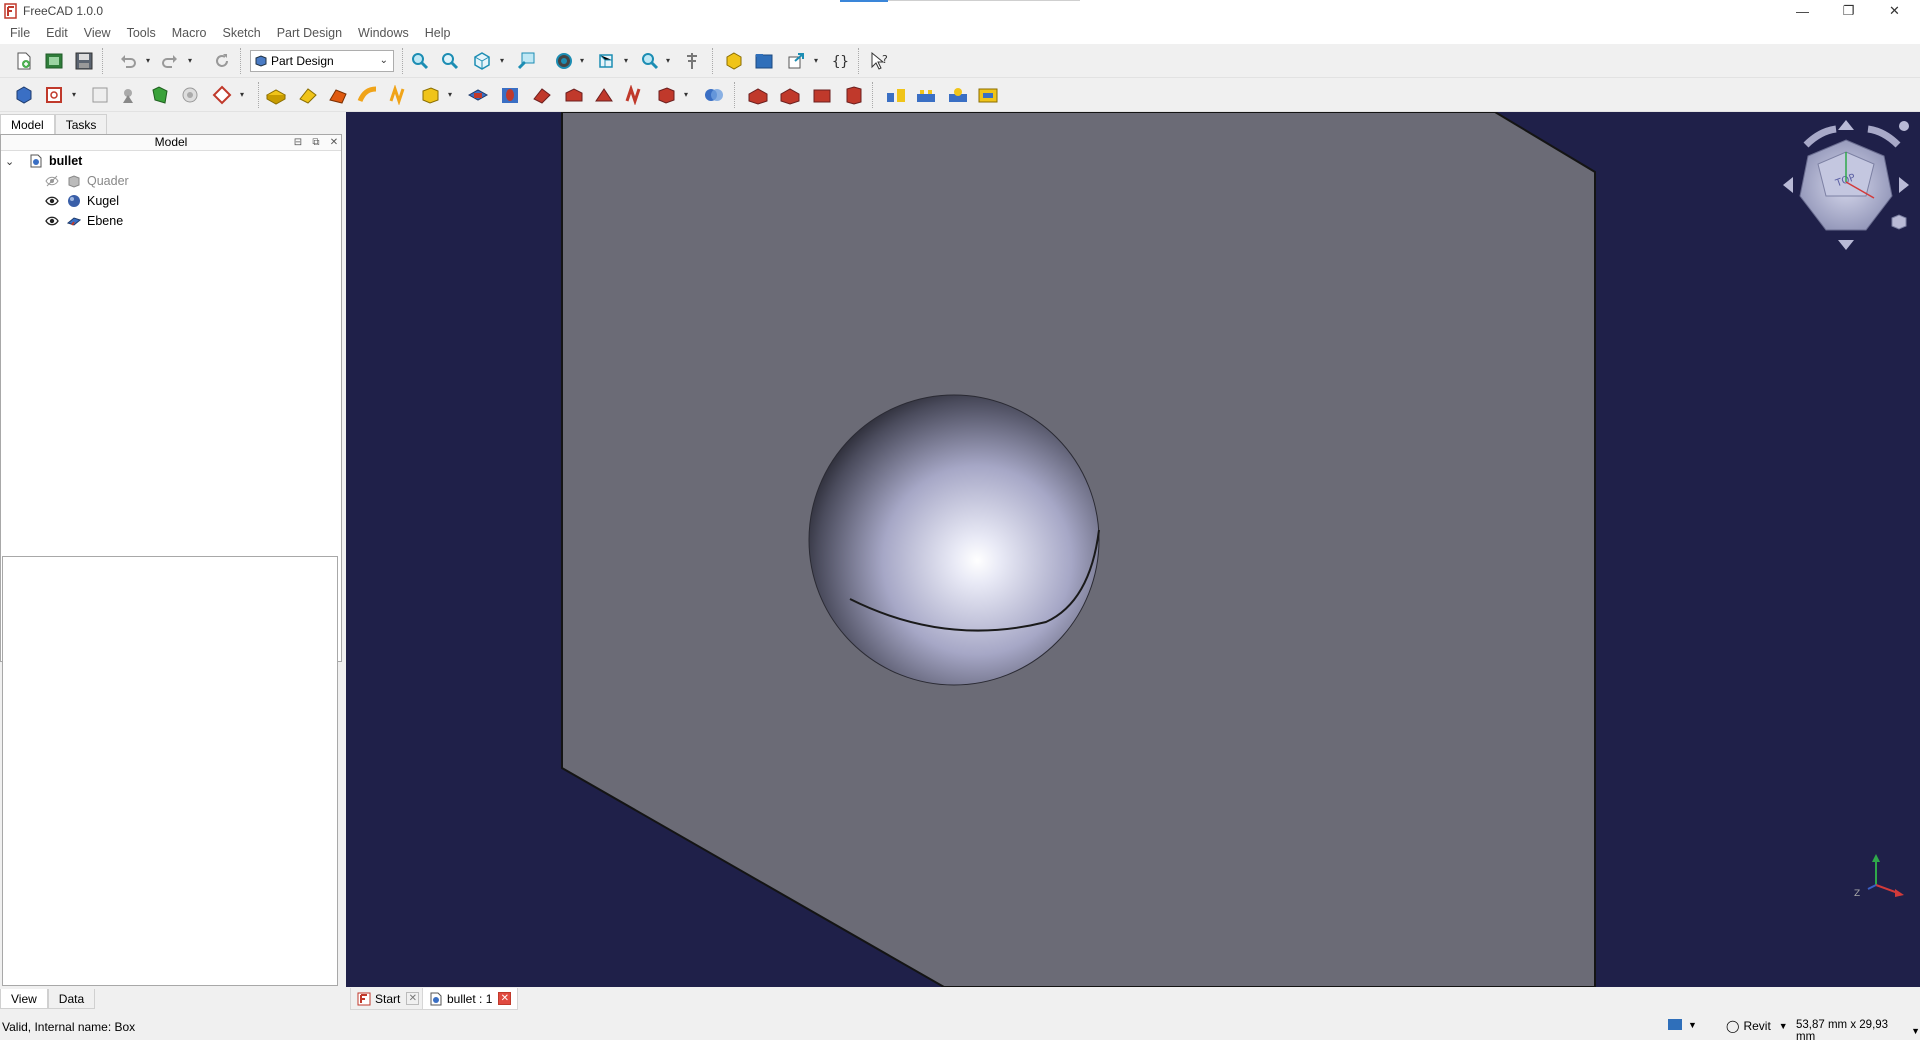 The image size is (1920, 1040). Describe the element at coordinates (758, 95) in the screenshot. I see `fillet-icon` at that location.